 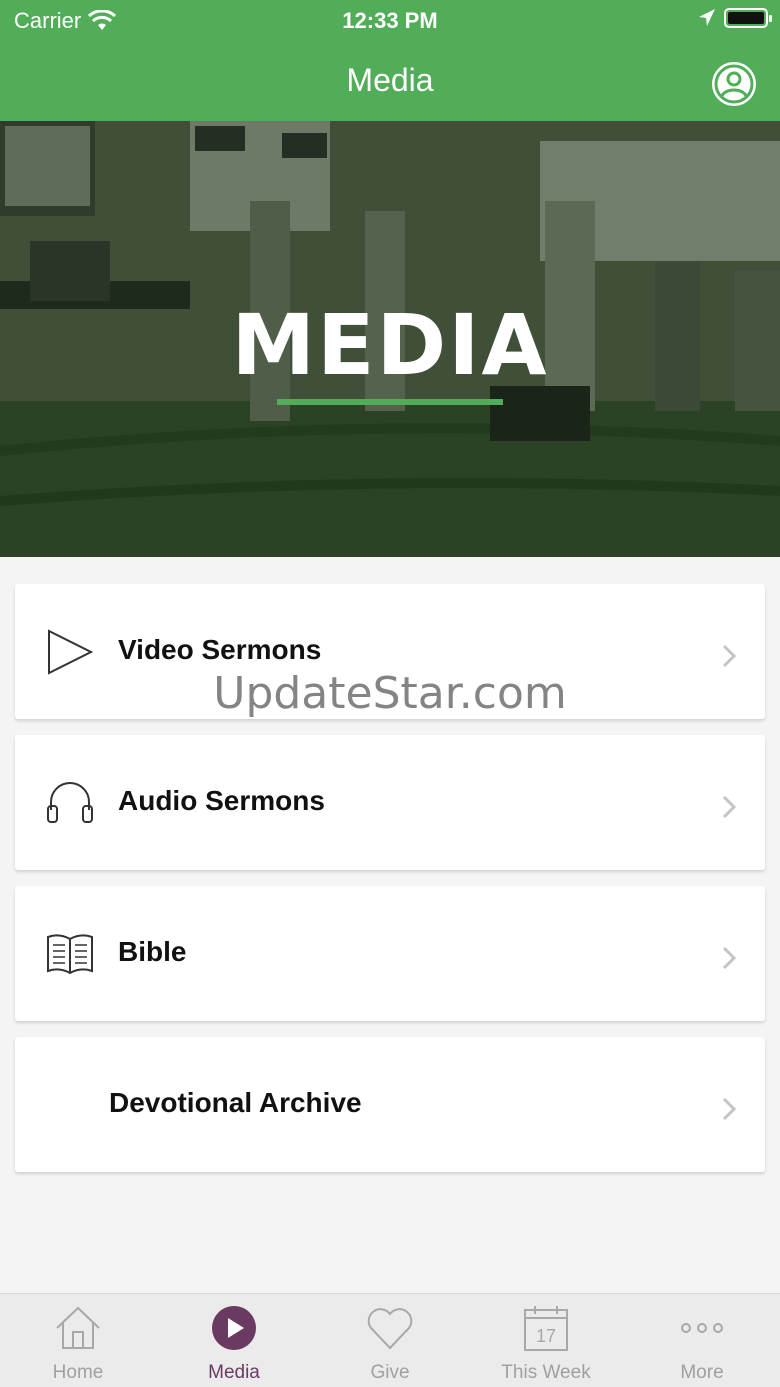 I want to click on menu-item-devotional-archive: Devotional Archive, so click(x=390, y=1104).